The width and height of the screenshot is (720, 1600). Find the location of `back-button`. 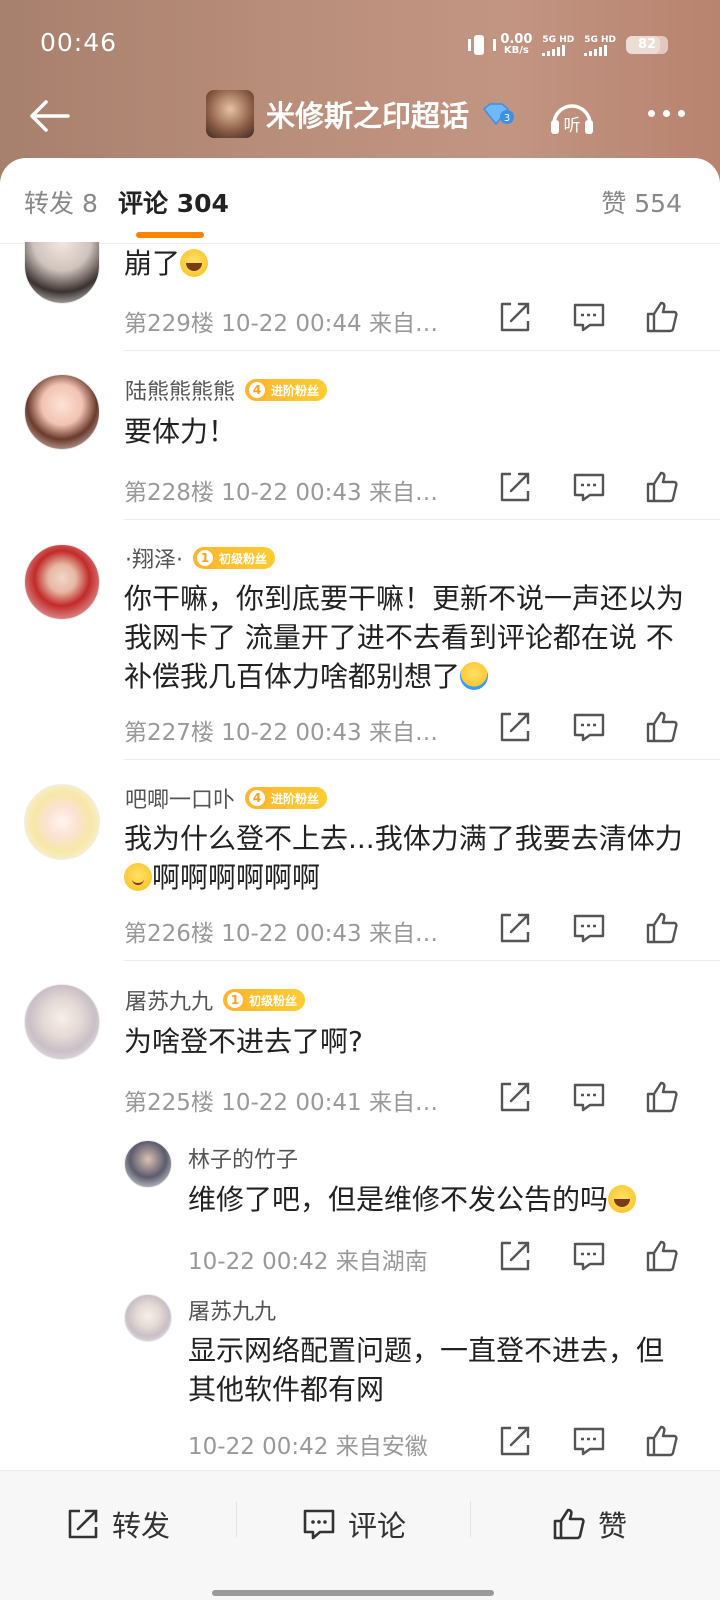

back-button is located at coordinates (50, 116).